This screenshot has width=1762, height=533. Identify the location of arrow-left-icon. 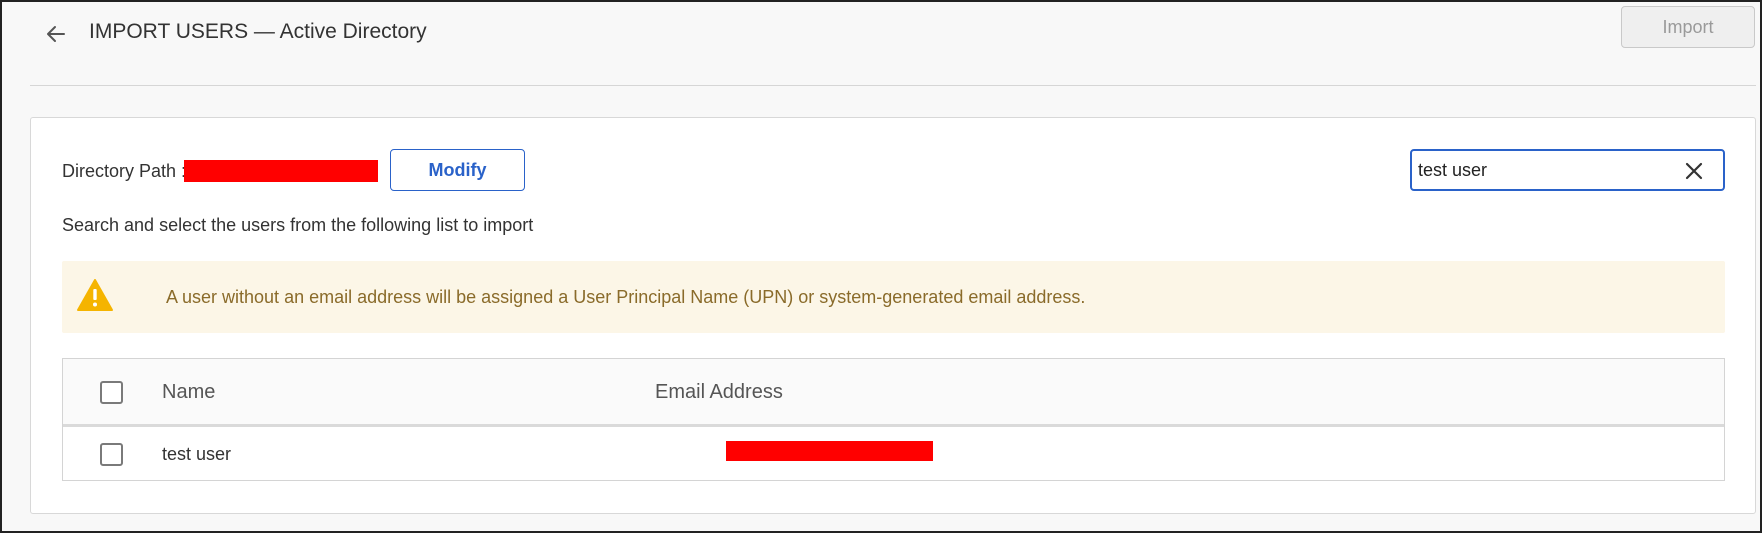
(56, 34).